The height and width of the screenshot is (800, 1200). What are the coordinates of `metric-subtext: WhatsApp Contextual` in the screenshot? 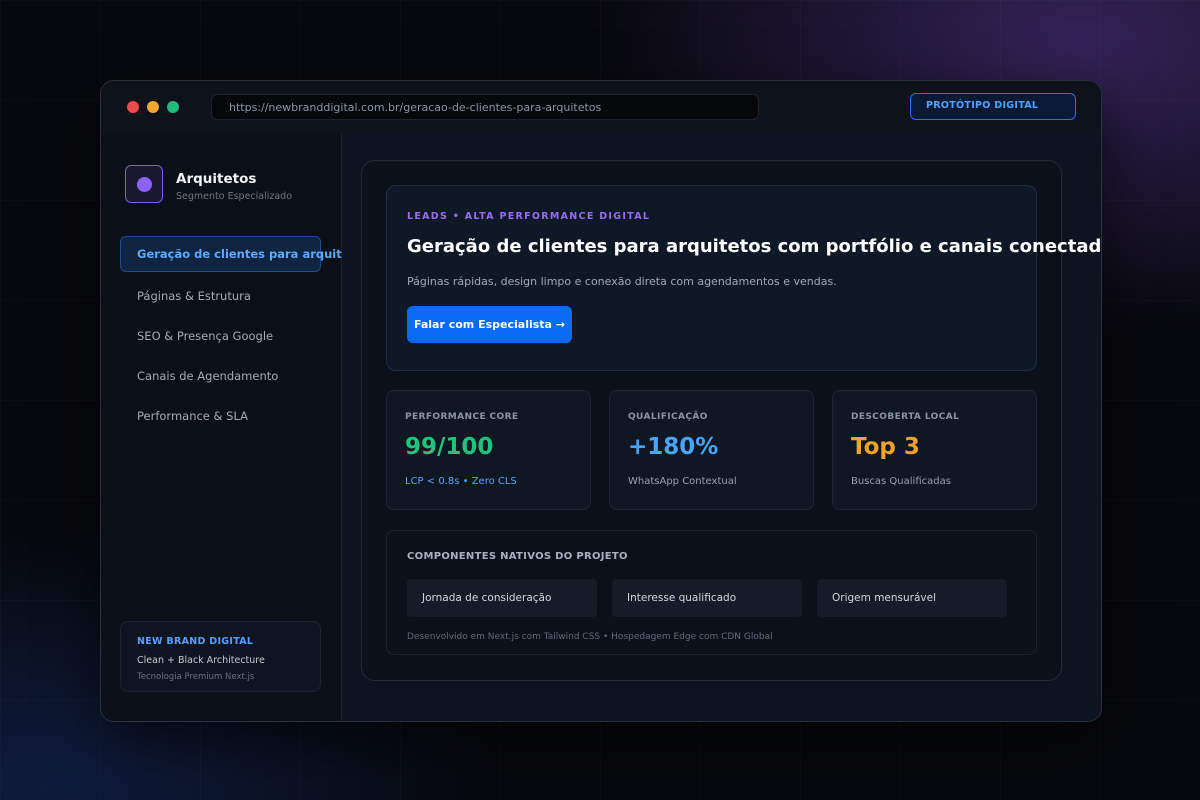 It's located at (682, 481).